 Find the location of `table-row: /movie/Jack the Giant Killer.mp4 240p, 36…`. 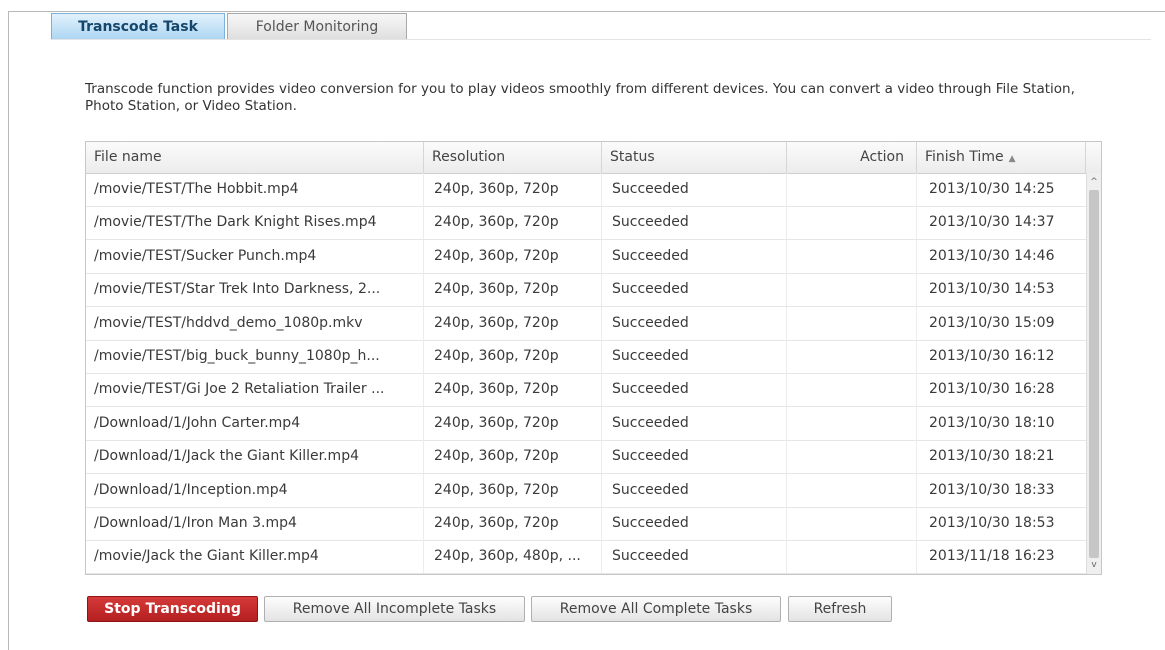

table-row: /movie/Jack the Giant Killer.mp4 240p, 36… is located at coordinates (586, 557).